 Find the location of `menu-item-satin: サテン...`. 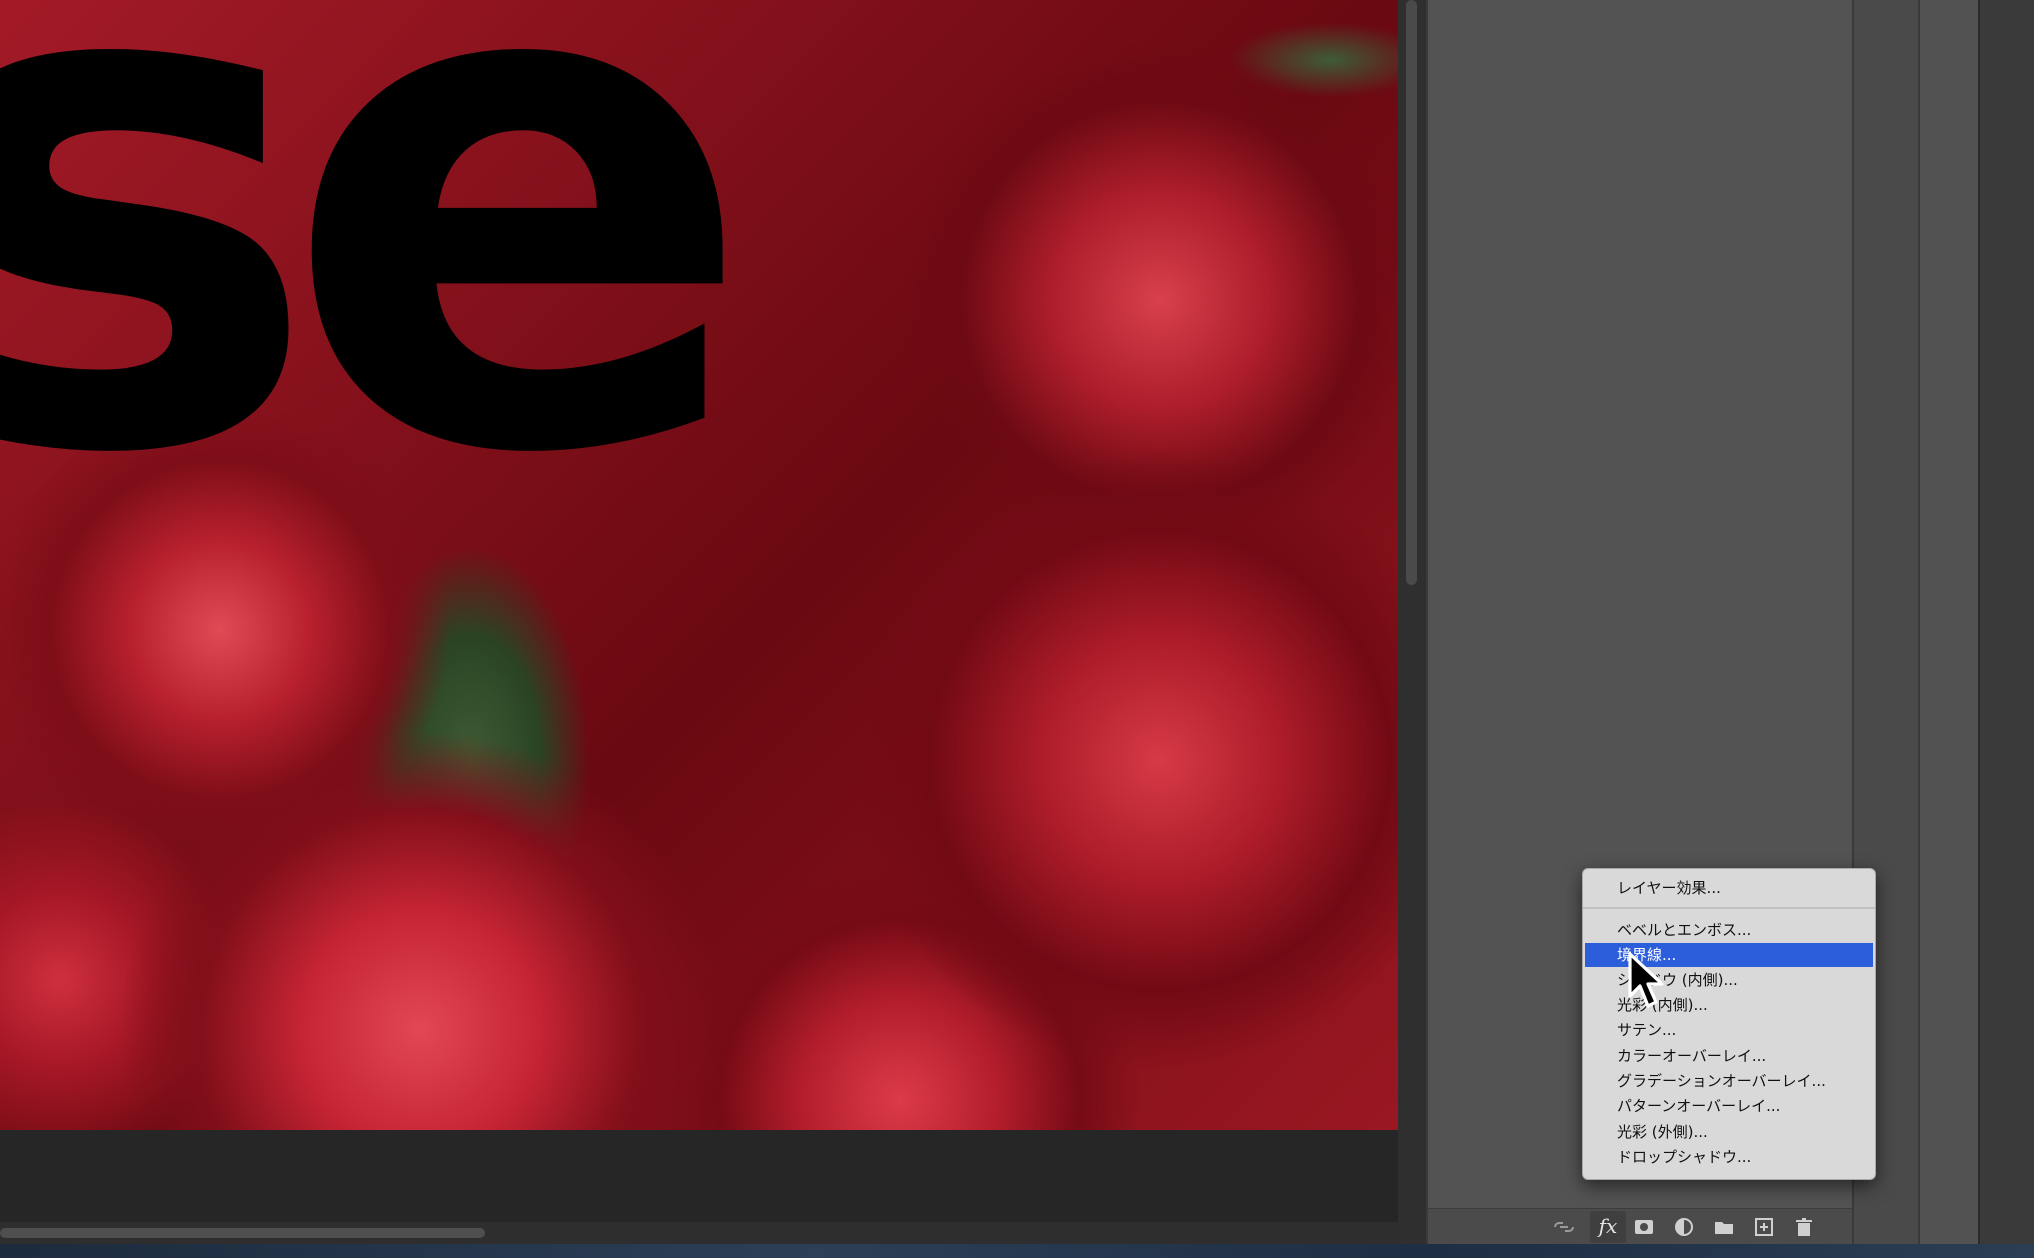

menu-item-satin: サテン... is located at coordinates (1729, 1030).